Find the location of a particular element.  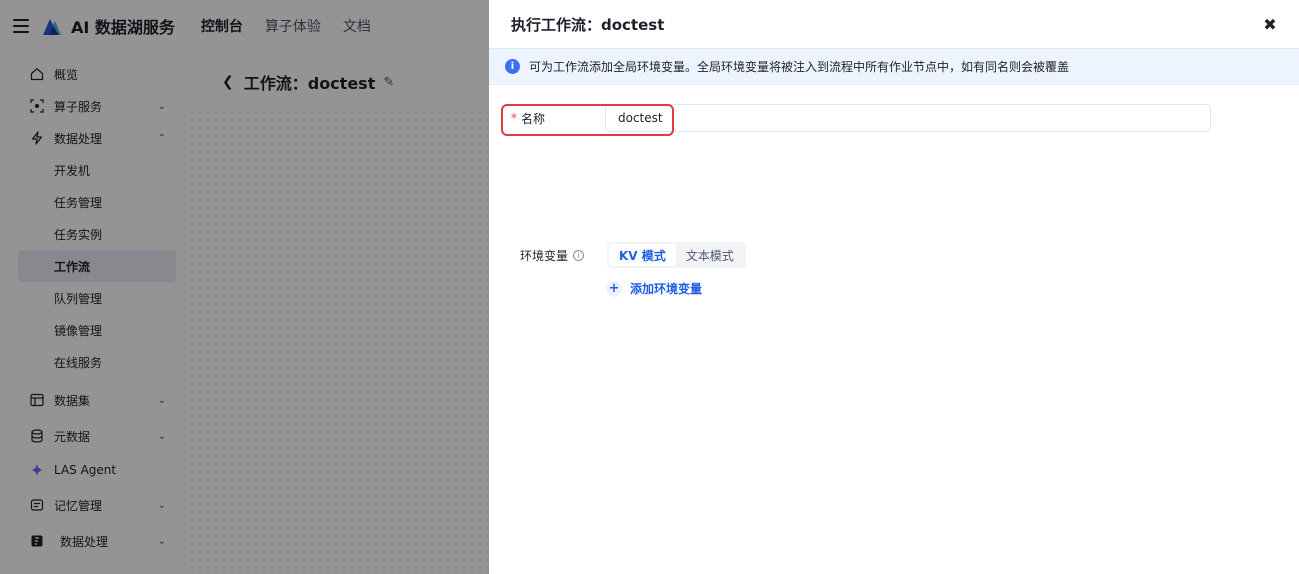

add-env-var-button: + 添加环境变量 is located at coordinates (654, 288).